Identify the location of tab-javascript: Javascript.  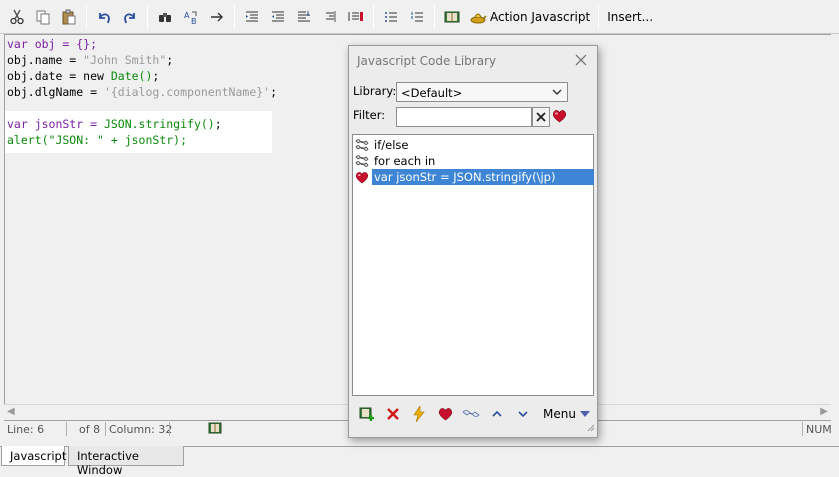
(34, 456).